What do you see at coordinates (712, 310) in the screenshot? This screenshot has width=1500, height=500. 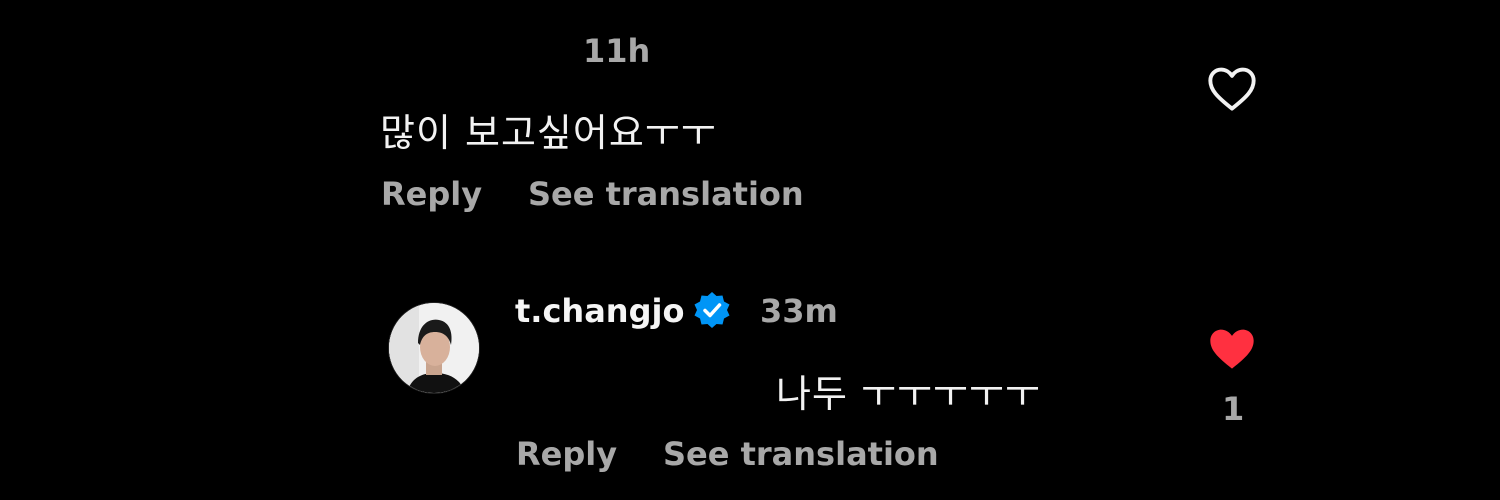 I see `verified-badge-icon` at bounding box center [712, 310].